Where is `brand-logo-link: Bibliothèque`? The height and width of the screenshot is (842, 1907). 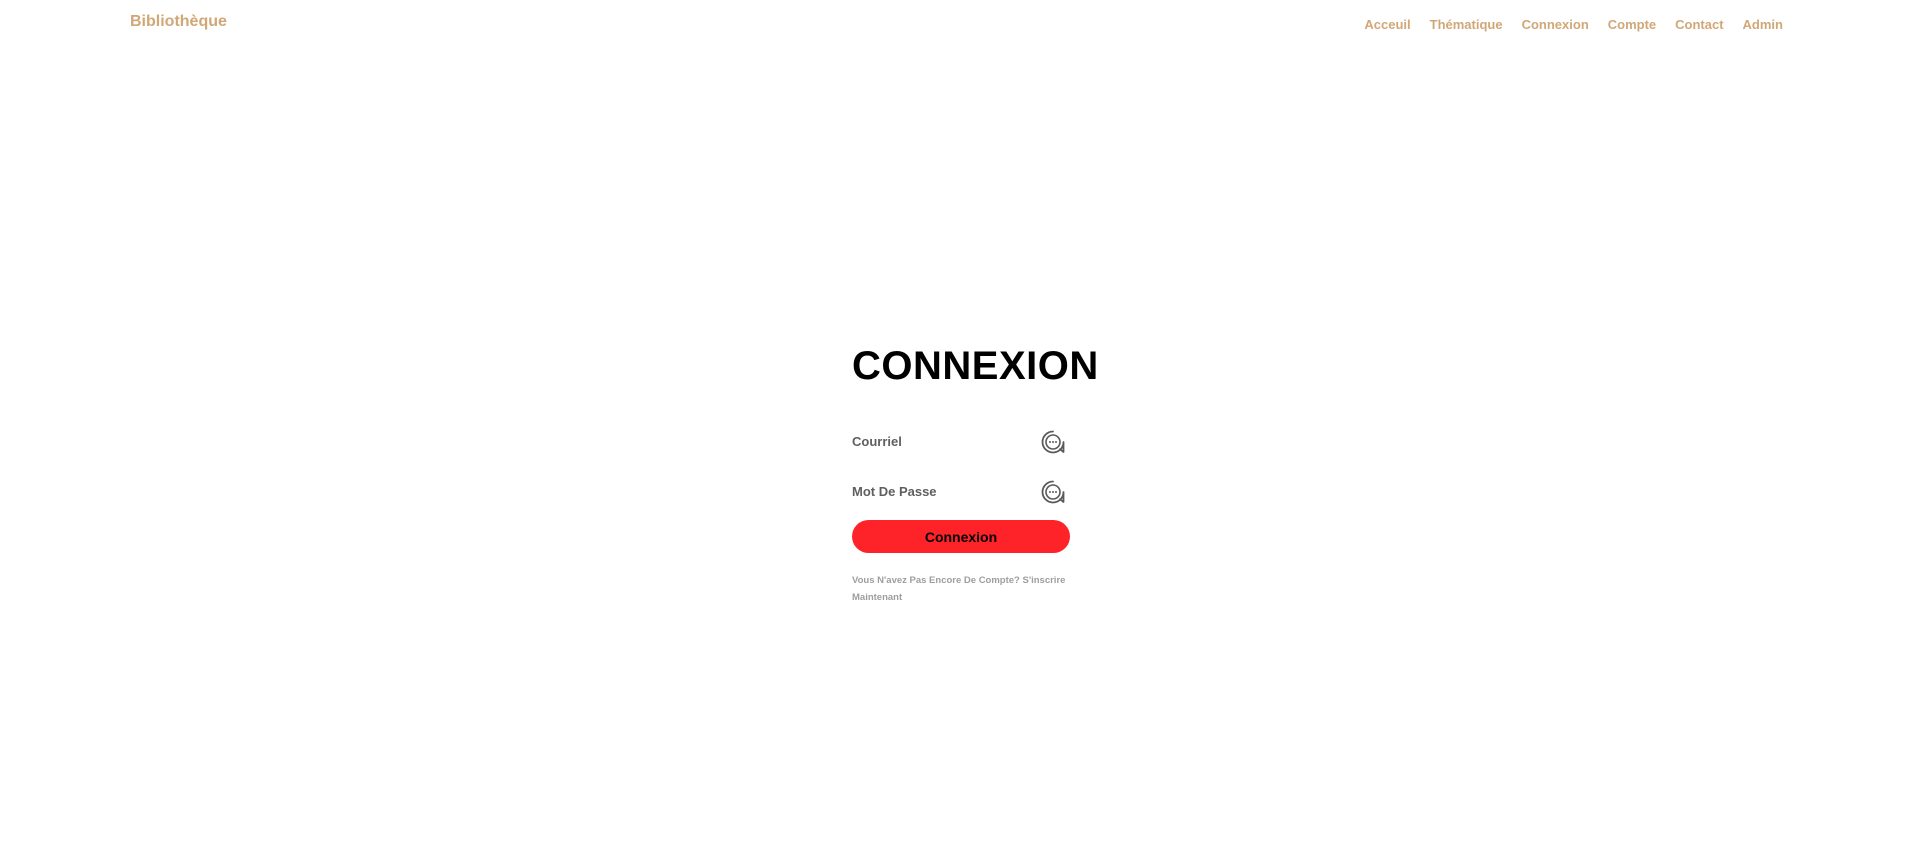 brand-logo-link: Bibliothèque is located at coordinates (178, 22).